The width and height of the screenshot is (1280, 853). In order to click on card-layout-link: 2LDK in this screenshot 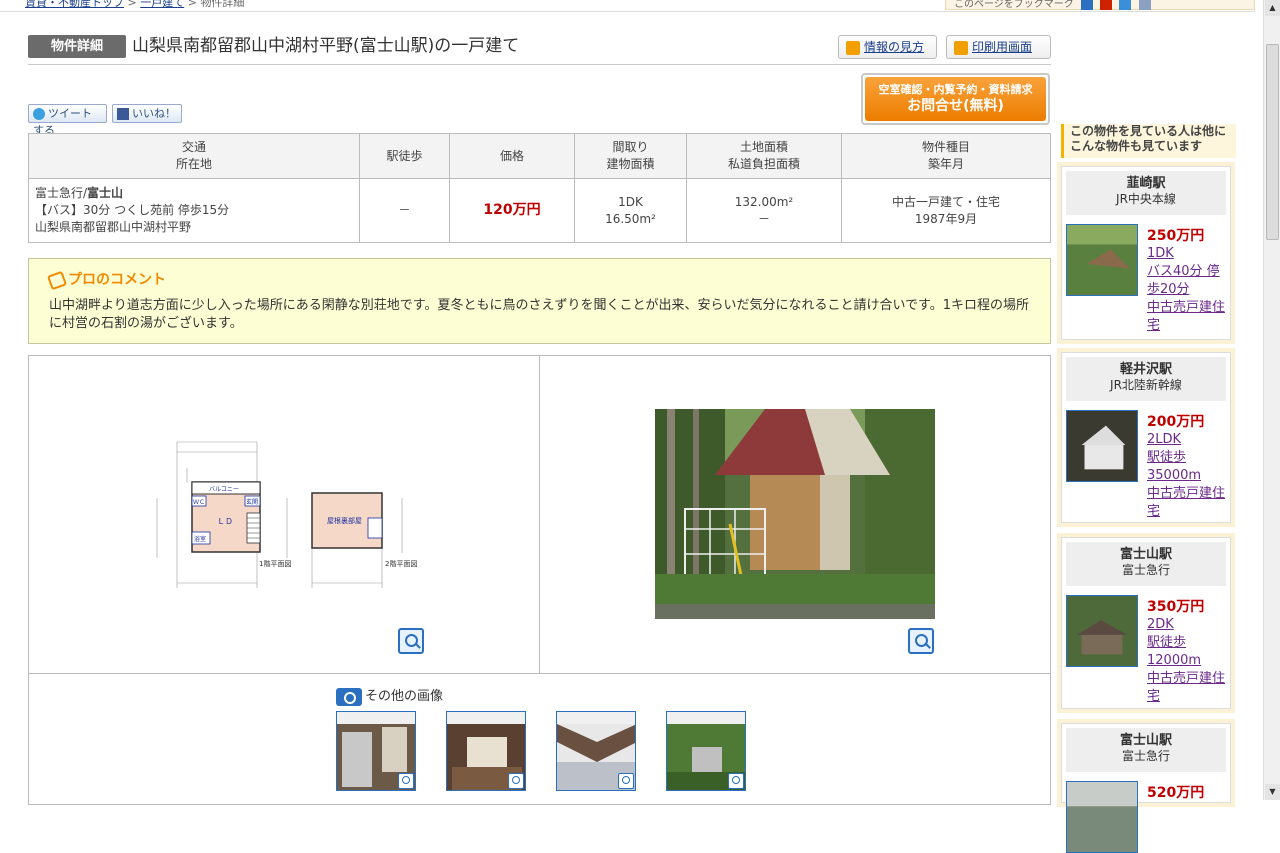, I will do `click(1189, 440)`.